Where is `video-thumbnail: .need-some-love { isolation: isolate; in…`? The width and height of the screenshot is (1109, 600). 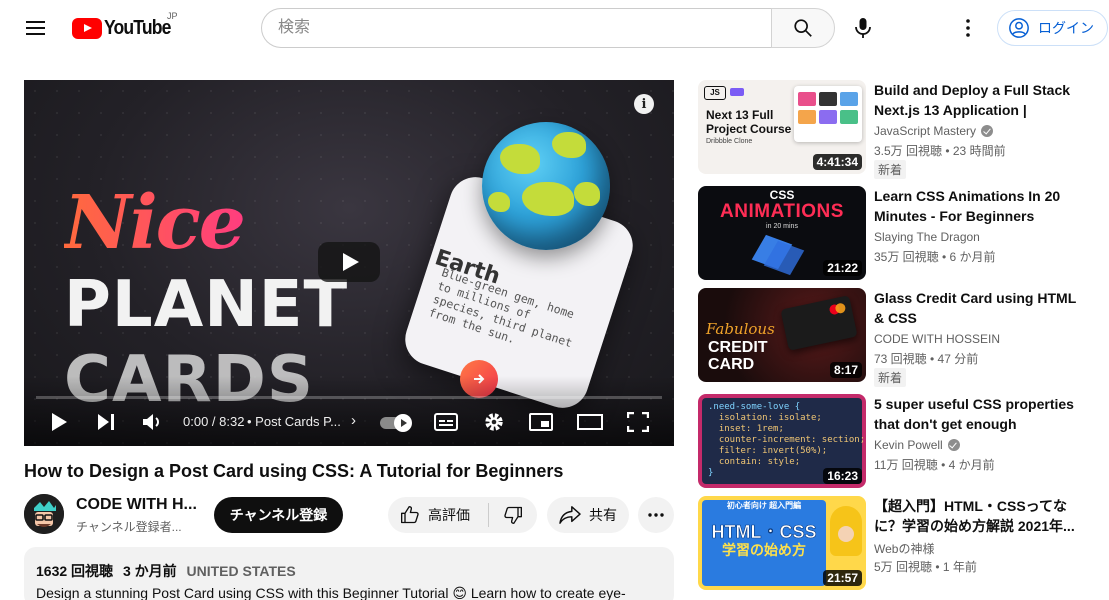
video-thumbnail: .need-some-love { isolation: isolate; in… is located at coordinates (782, 441).